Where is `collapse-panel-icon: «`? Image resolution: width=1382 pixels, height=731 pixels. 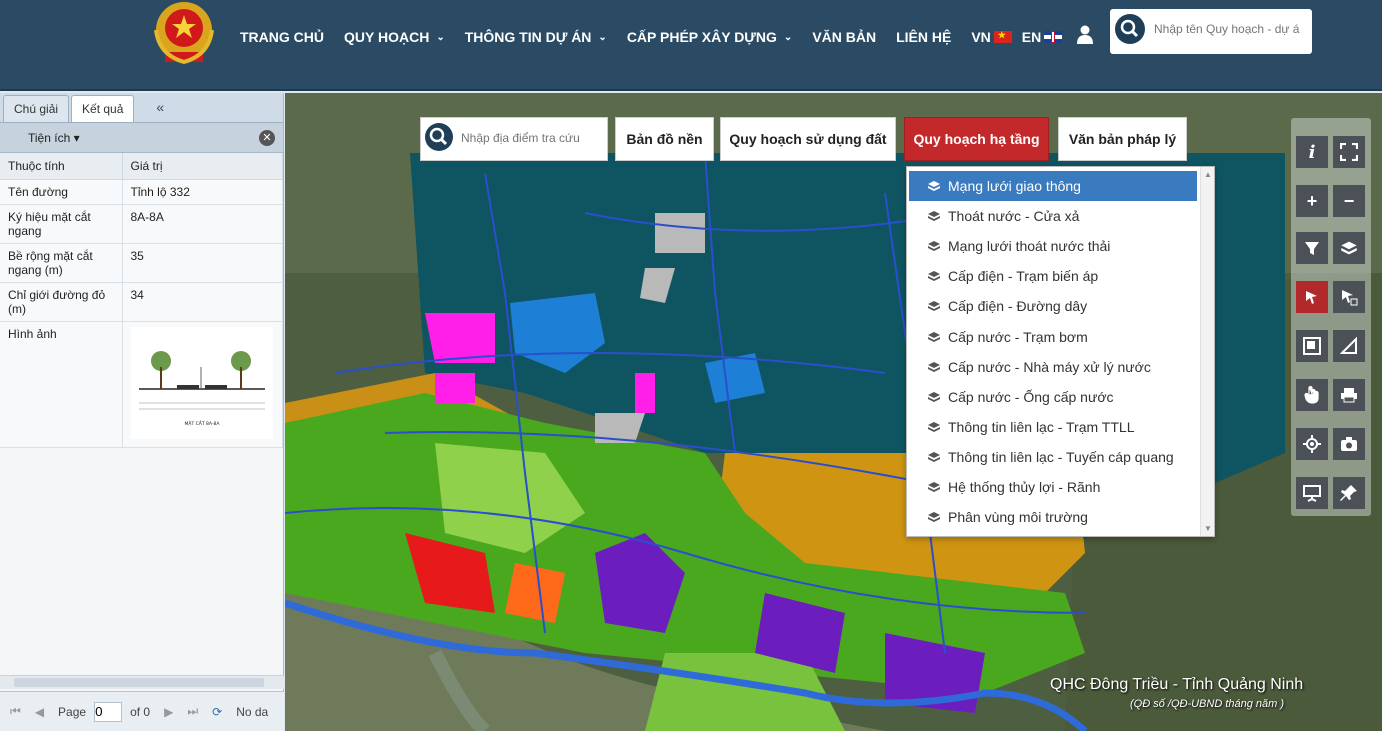 collapse-panel-icon: « is located at coordinates (160, 107).